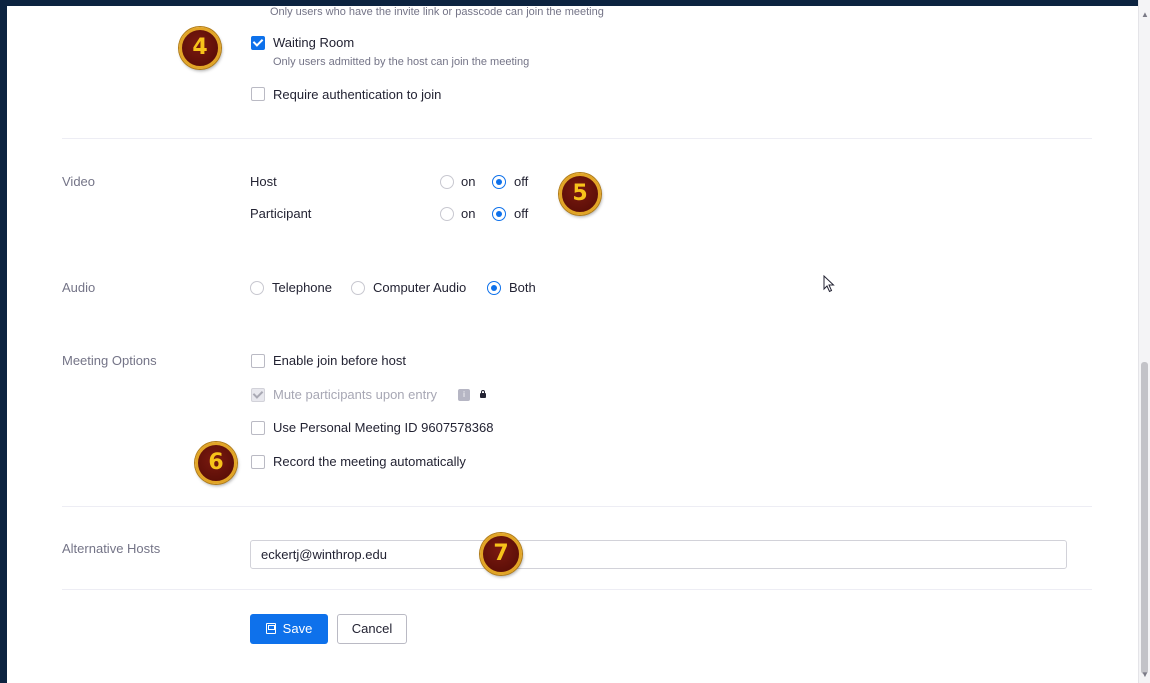 The height and width of the screenshot is (683, 1150). What do you see at coordinates (468, 181) in the screenshot?
I see `video-host-on-label: on` at bounding box center [468, 181].